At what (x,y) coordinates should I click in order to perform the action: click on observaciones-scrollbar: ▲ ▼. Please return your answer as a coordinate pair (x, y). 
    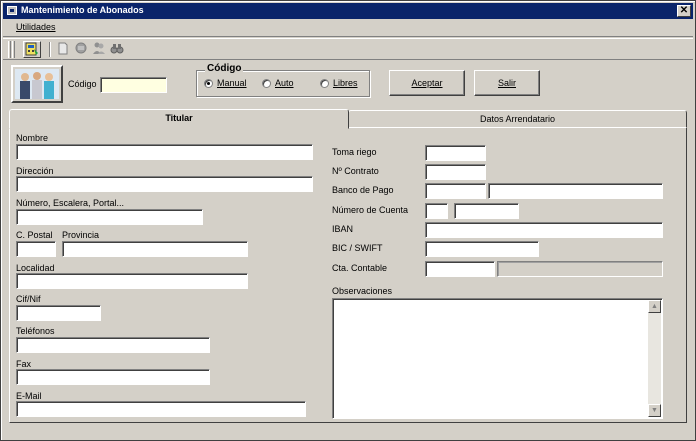
    Looking at the image, I should click on (654, 358).